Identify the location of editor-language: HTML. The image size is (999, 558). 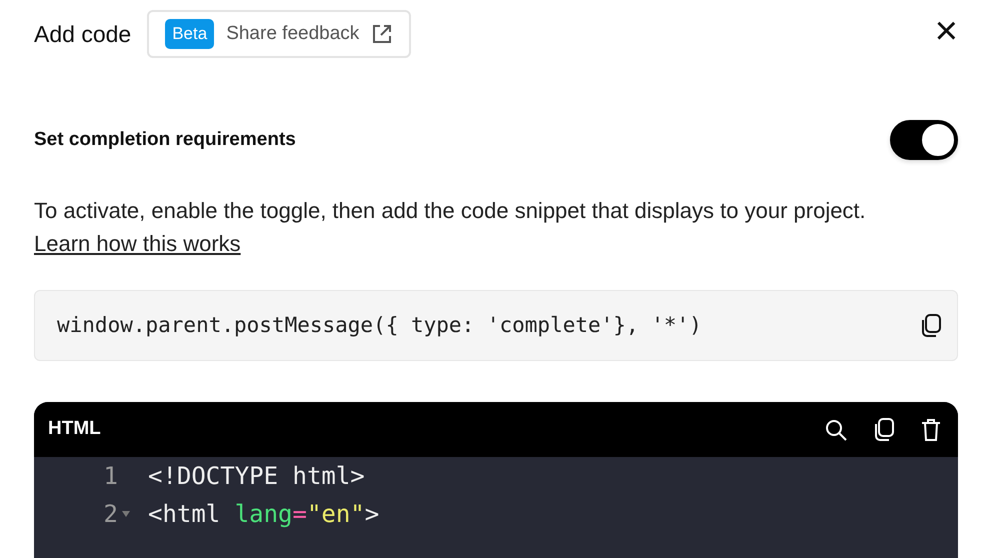
(74, 429).